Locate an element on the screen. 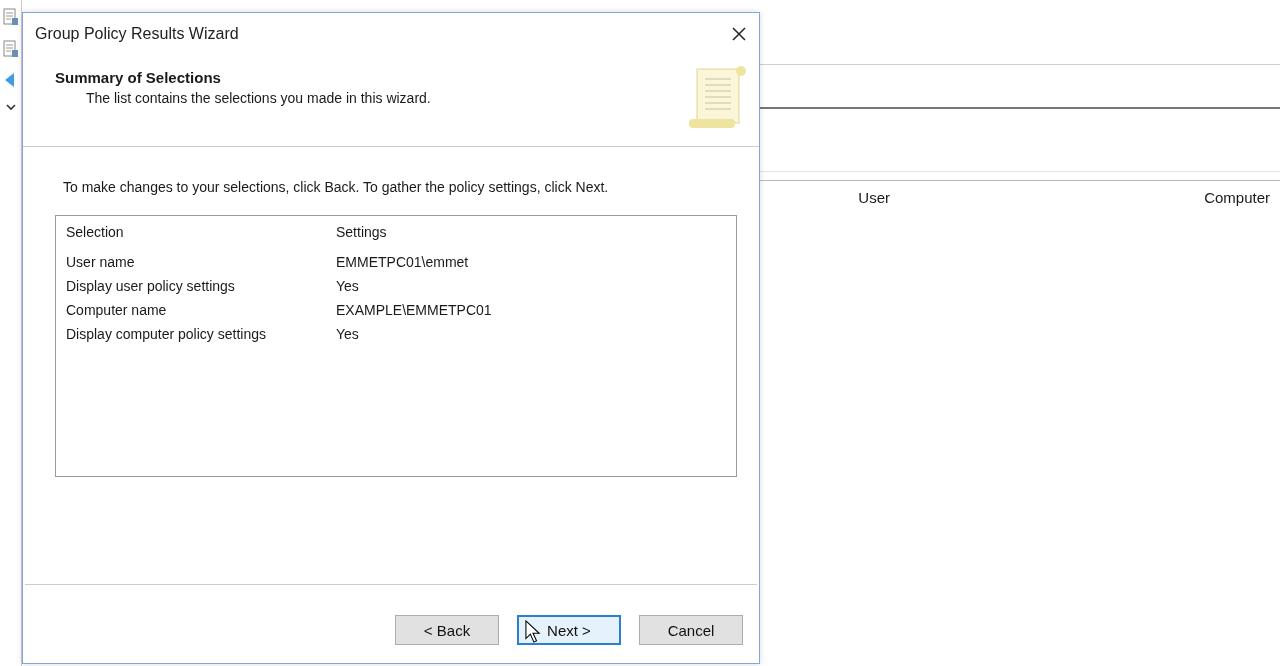 The width and height of the screenshot is (1280, 666). page-heading: Summary of Selections is located at coordinates (138, 77).